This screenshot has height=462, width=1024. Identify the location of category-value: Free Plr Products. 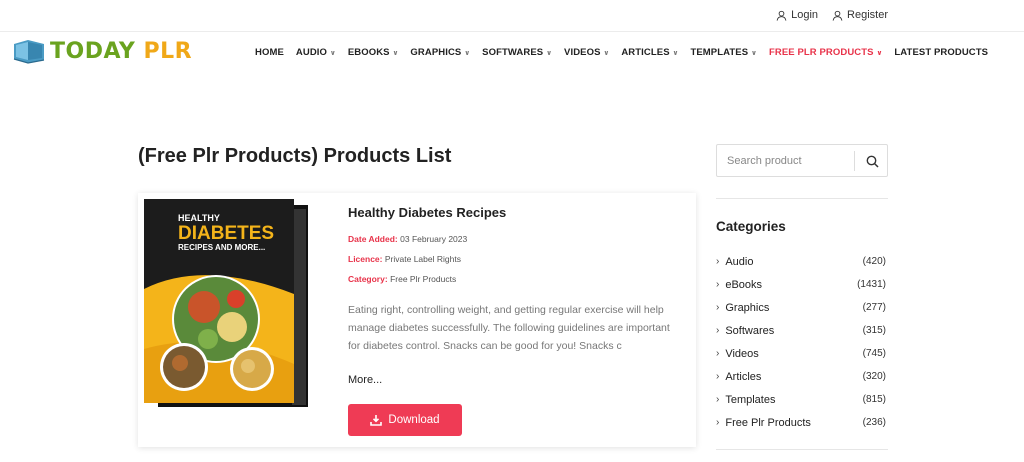
(423, 279).